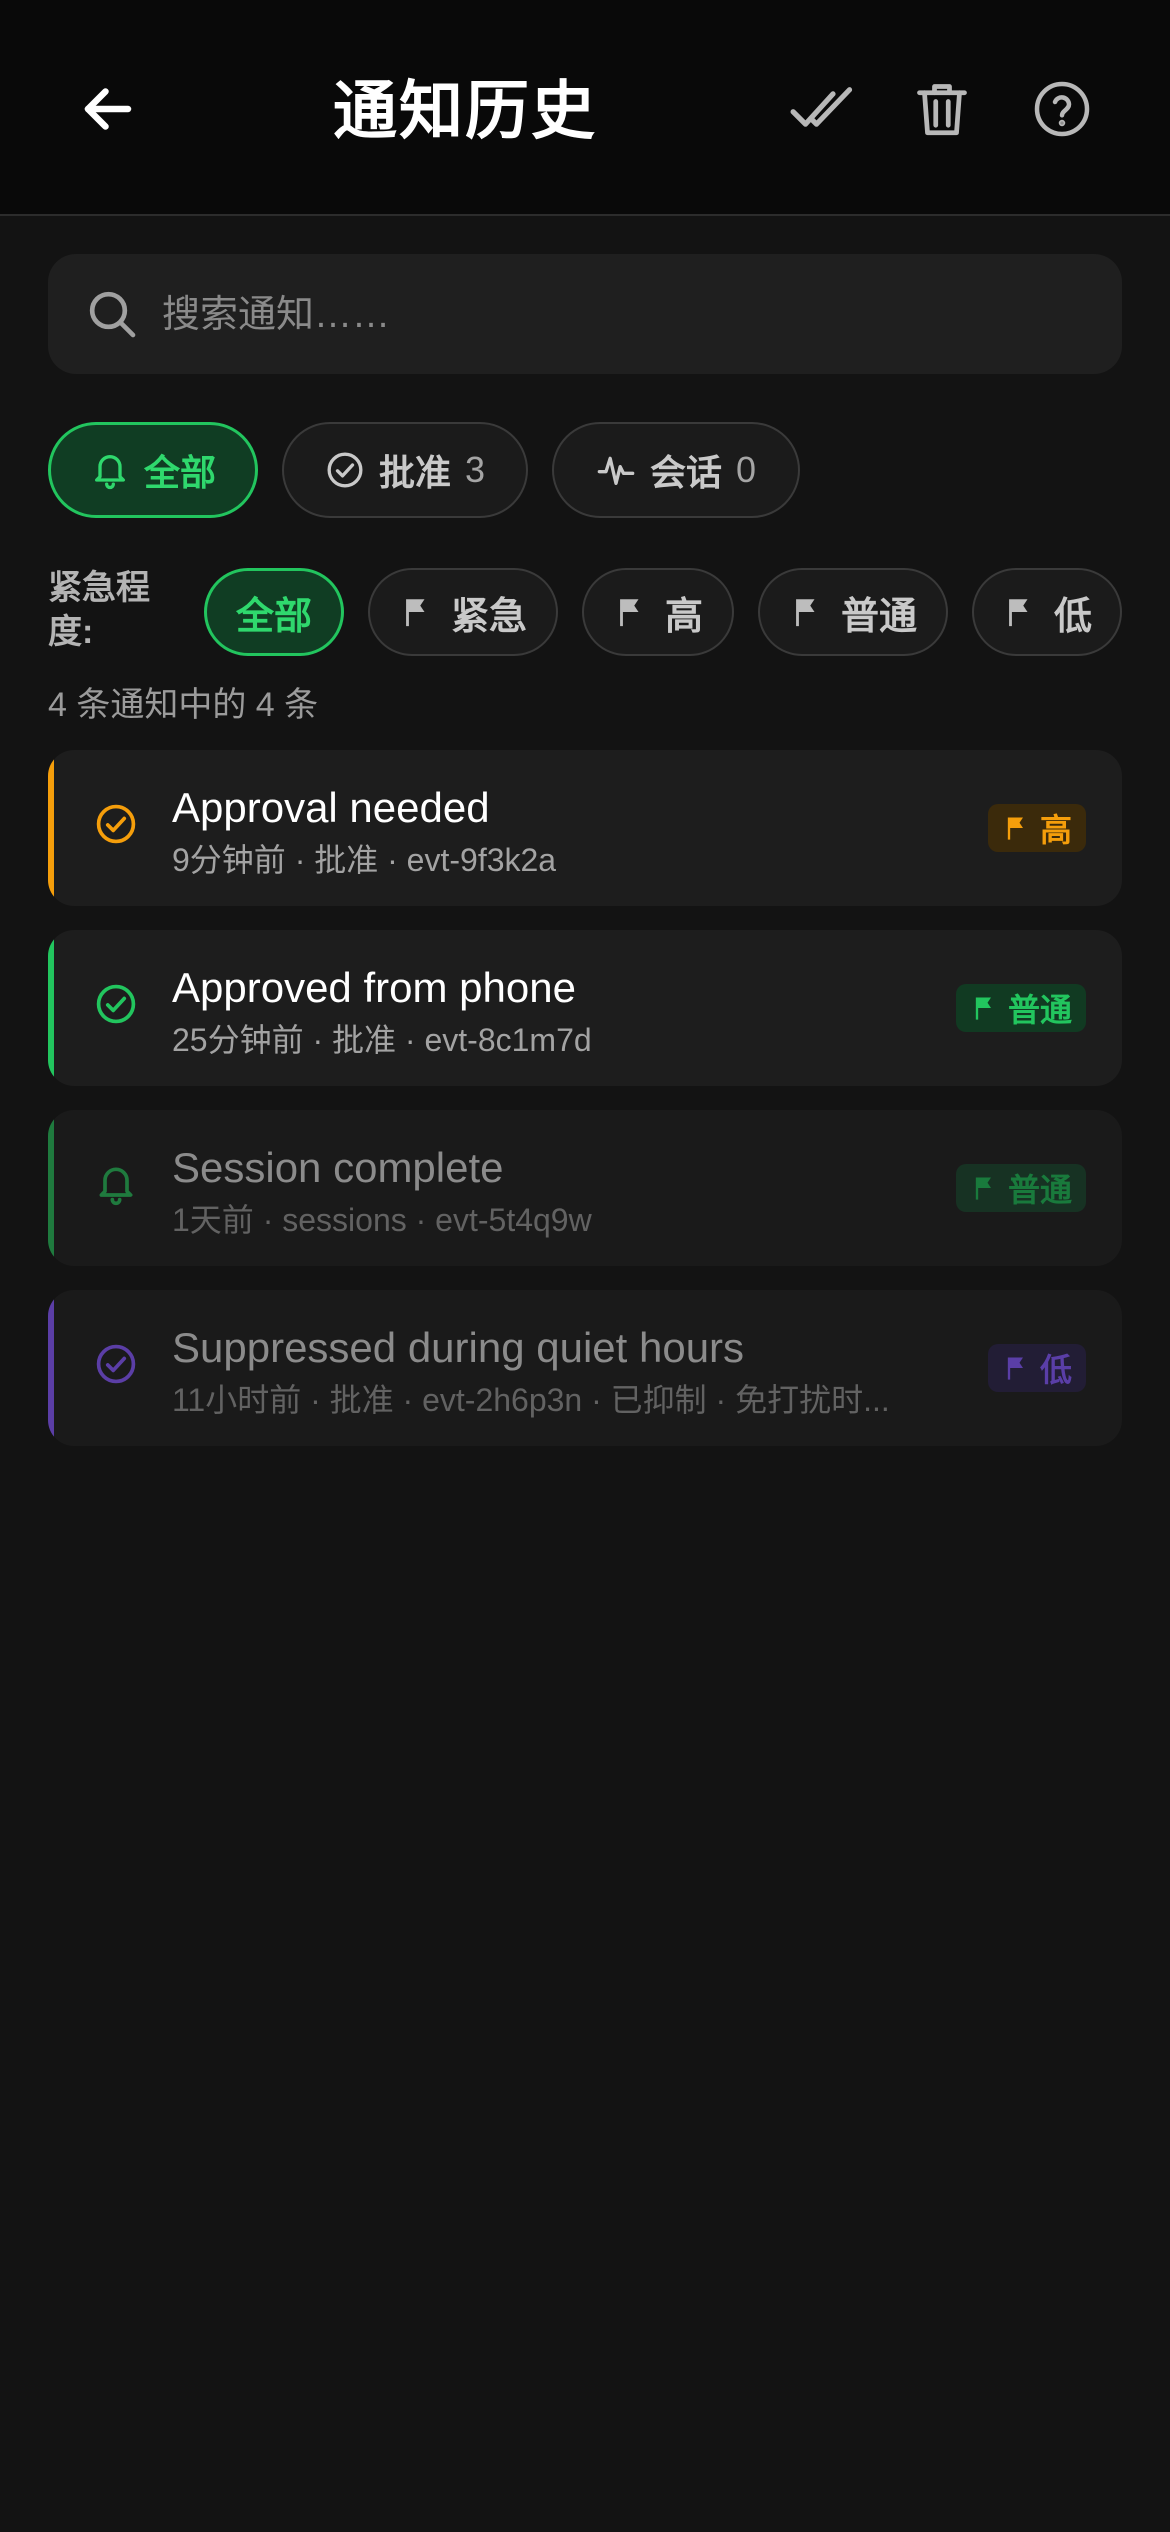  I want to click on filter-type-approval: 批准 3, so click(405, 470).